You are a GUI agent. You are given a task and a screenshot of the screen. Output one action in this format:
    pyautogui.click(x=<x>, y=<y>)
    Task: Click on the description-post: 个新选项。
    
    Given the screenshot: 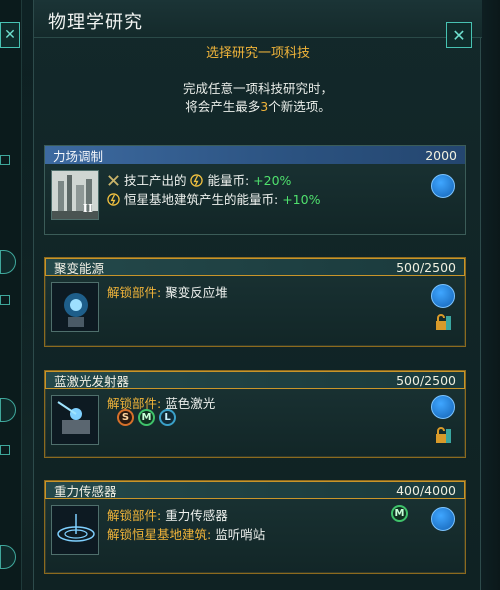 What is the action you would take?
    pyautogui.click(x=299, y=106)
    